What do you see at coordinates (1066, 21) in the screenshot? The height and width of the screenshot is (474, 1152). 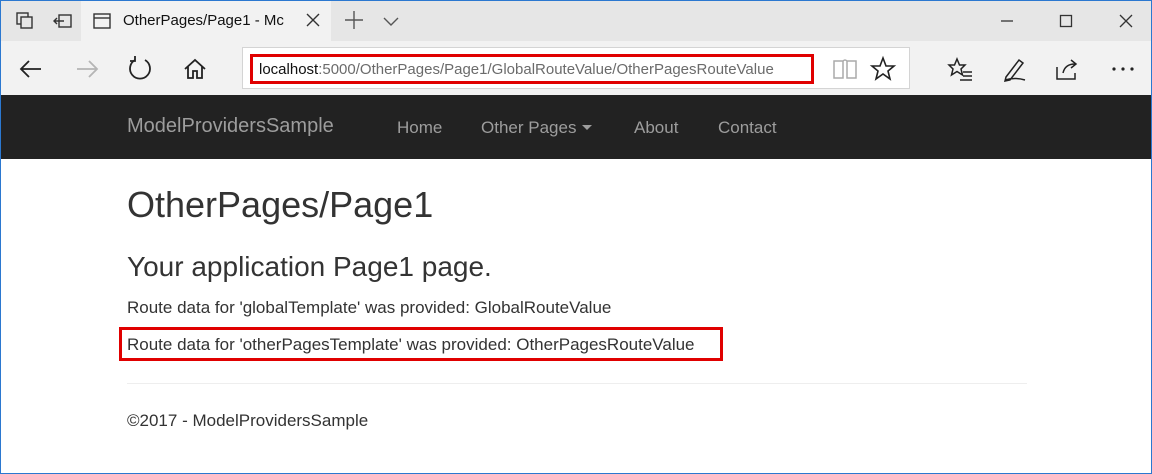 I see `maximize-icon` at bounding box center [1066, 21].